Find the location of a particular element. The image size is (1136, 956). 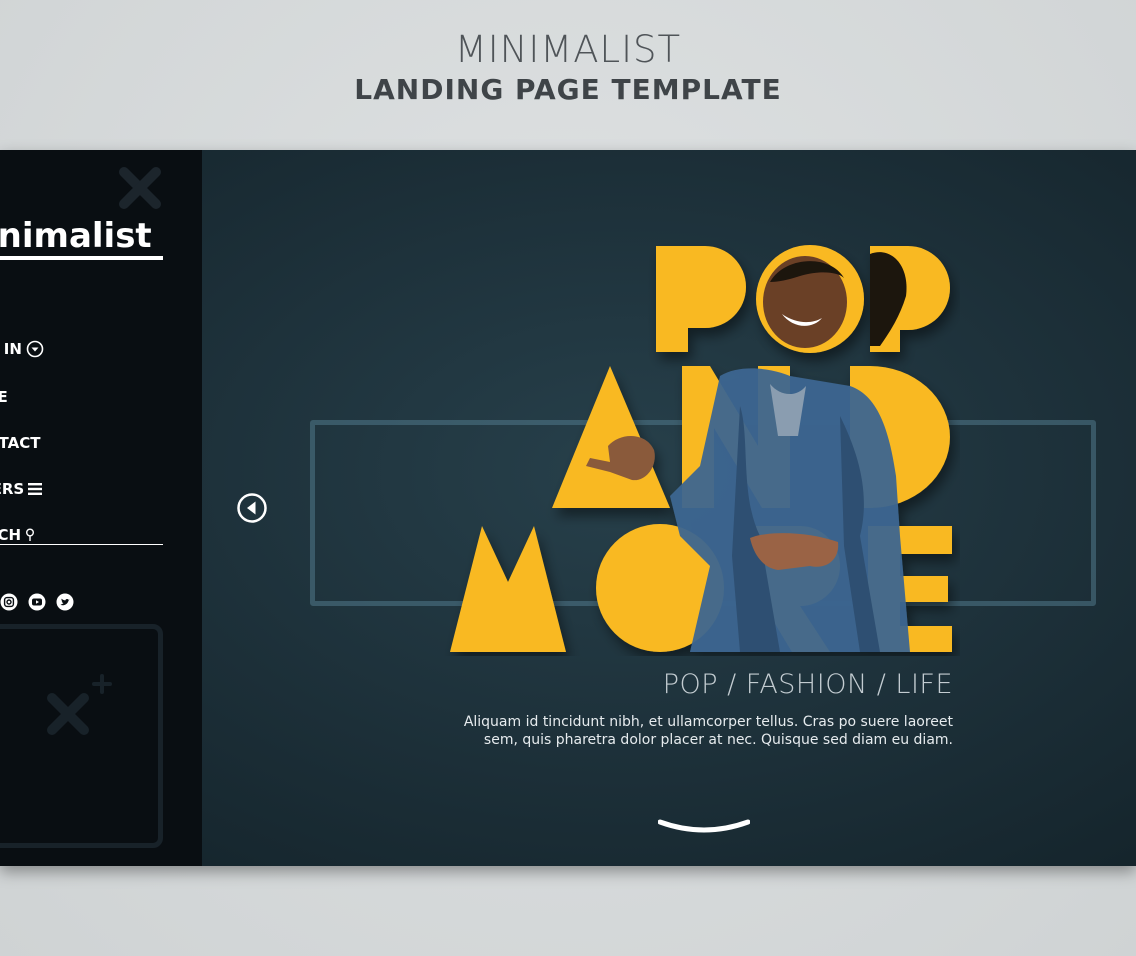

twitter-icon is located at coordinates (65, 602).